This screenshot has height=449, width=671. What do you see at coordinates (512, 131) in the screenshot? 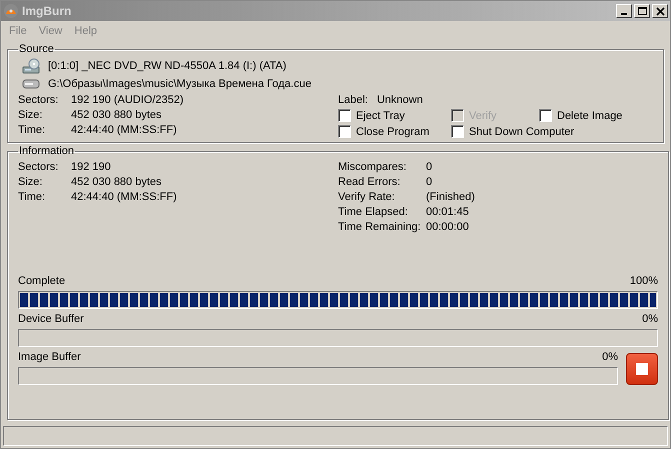
I see `option-checkbox: Shut Down Computer` at bounding box center [512, 131].